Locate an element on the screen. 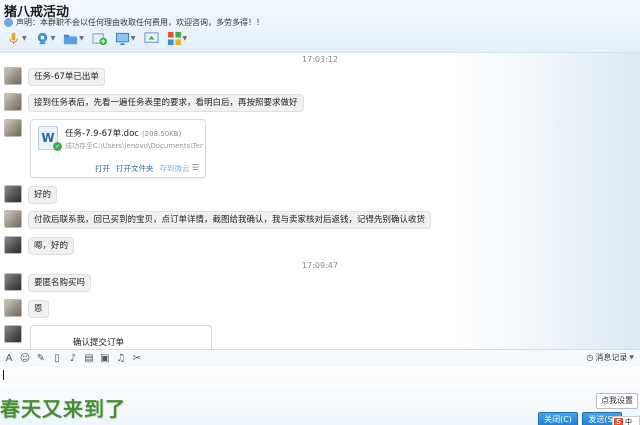 The height and width of the screenshot is (425, 640). share-screen-icon is located at coordinates (151, 37).